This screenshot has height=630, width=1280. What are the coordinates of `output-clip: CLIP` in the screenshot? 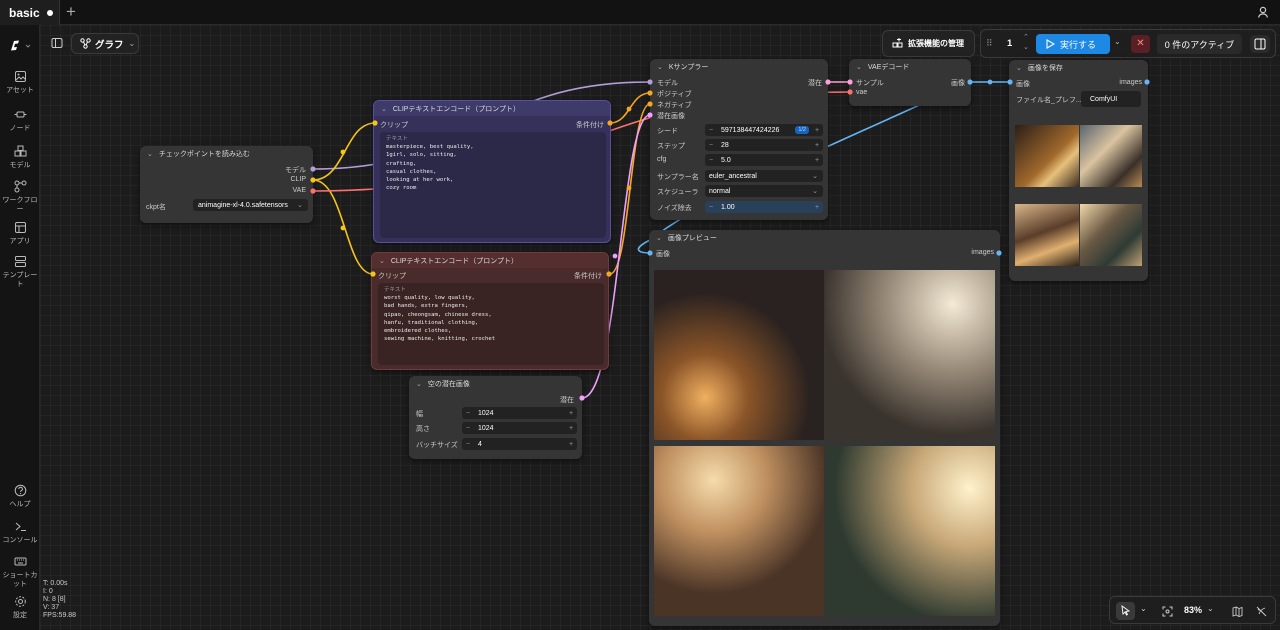 It's located at (298, 179).